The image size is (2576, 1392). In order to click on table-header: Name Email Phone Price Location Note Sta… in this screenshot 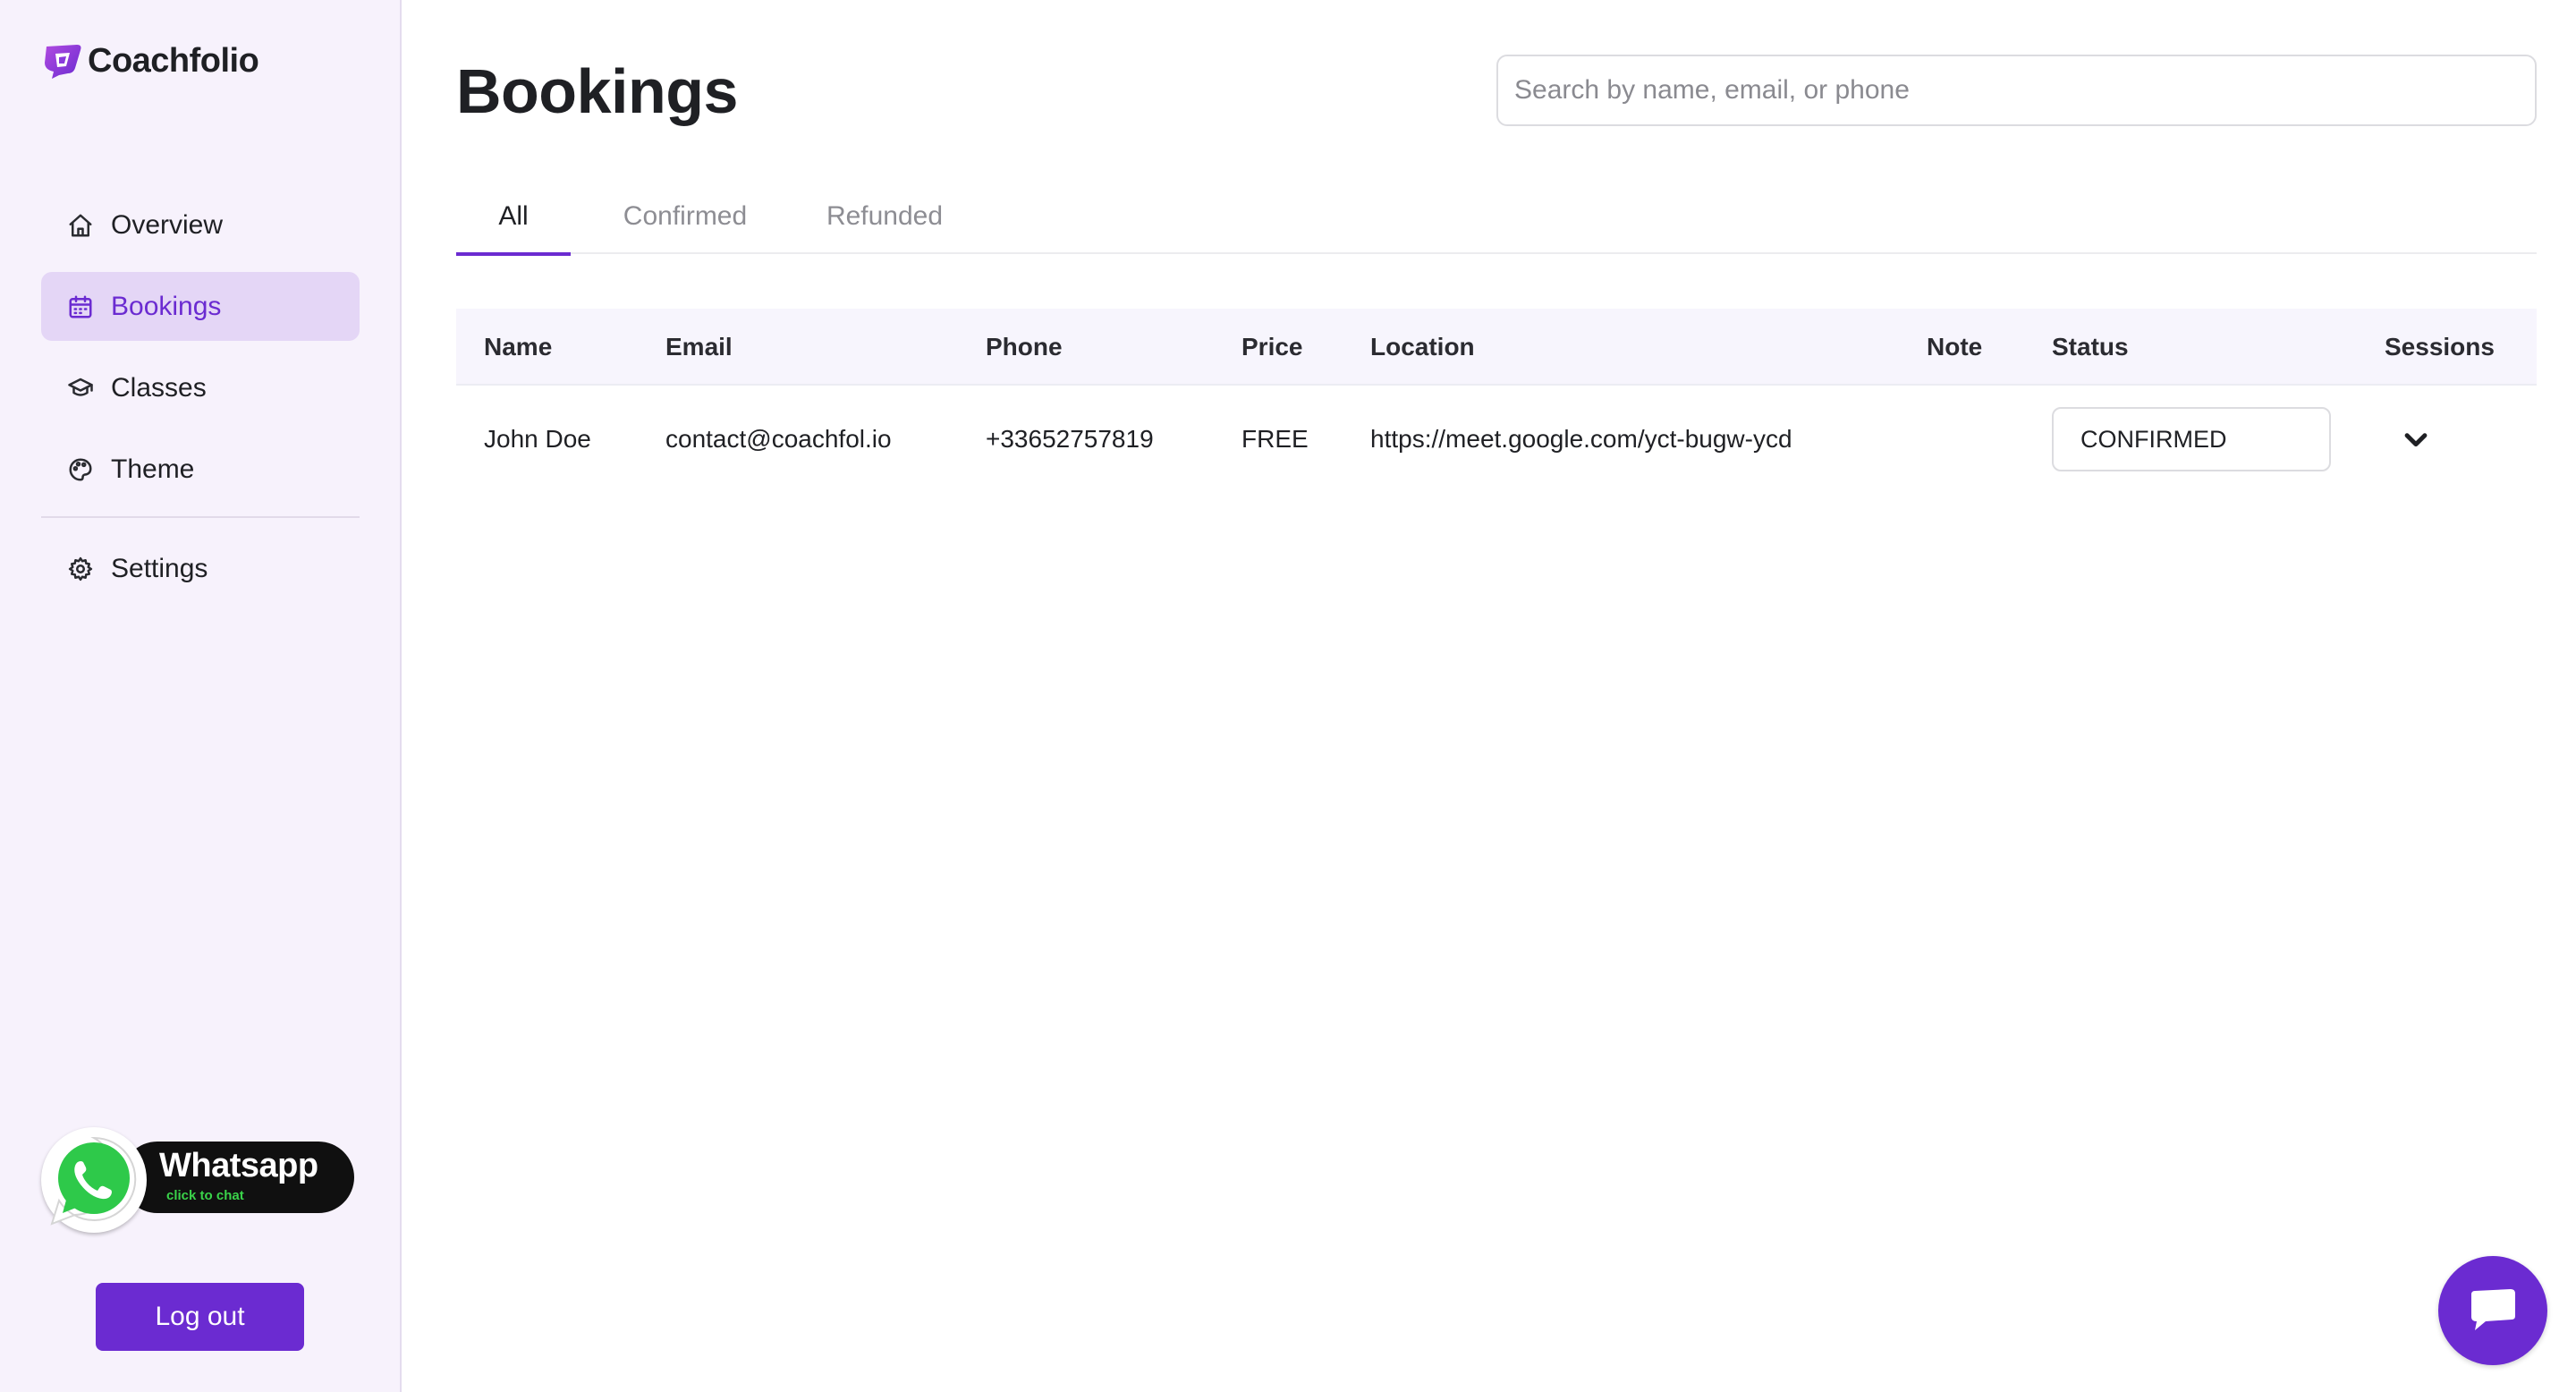, I will do `click(1496, 347)`.